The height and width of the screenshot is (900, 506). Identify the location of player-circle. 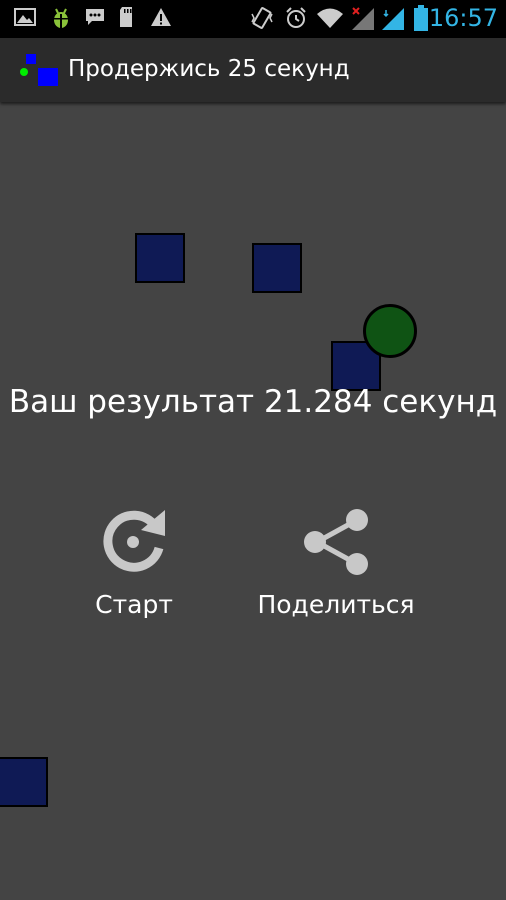
(390, 331).